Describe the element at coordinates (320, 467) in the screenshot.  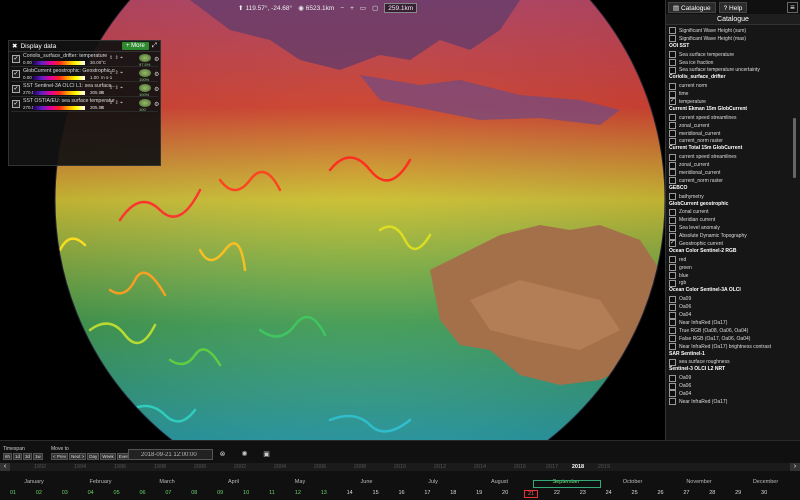
I see `year-label: 2006` at that location.